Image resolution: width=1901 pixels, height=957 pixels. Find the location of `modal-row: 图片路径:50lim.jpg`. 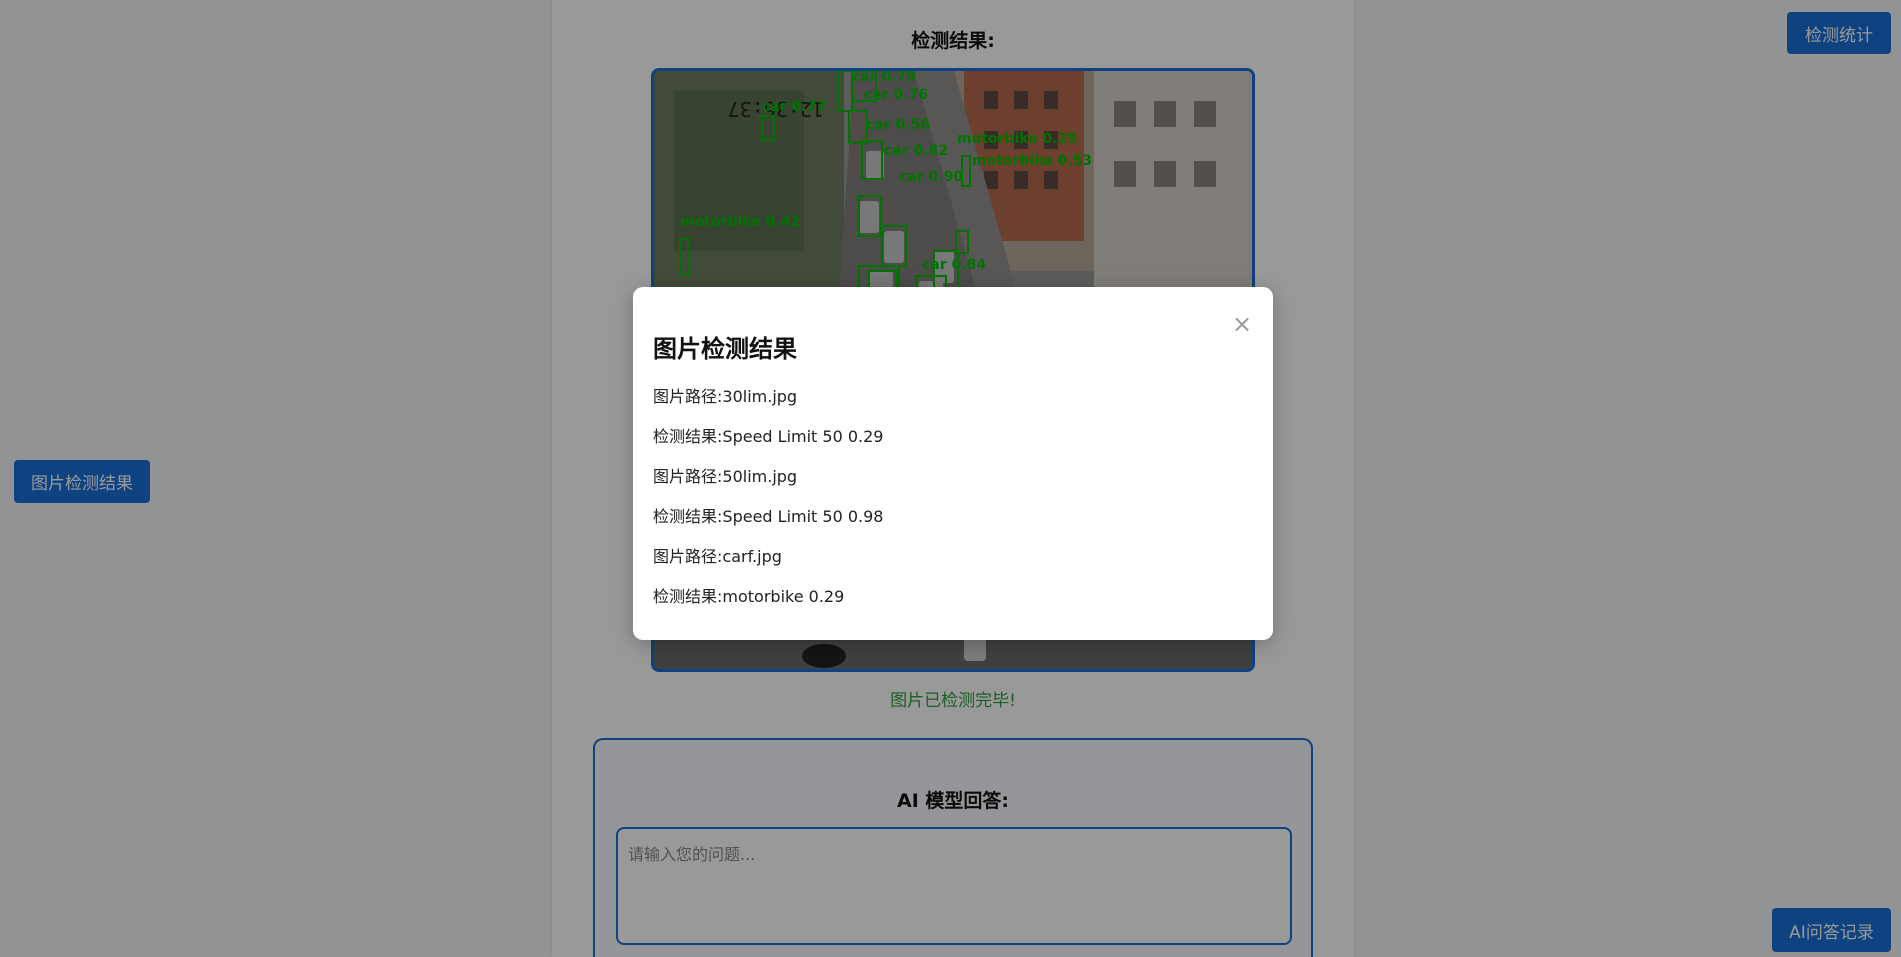

modal-row: 图片路径:50lim.jpg is located at coordinates (768, 483).